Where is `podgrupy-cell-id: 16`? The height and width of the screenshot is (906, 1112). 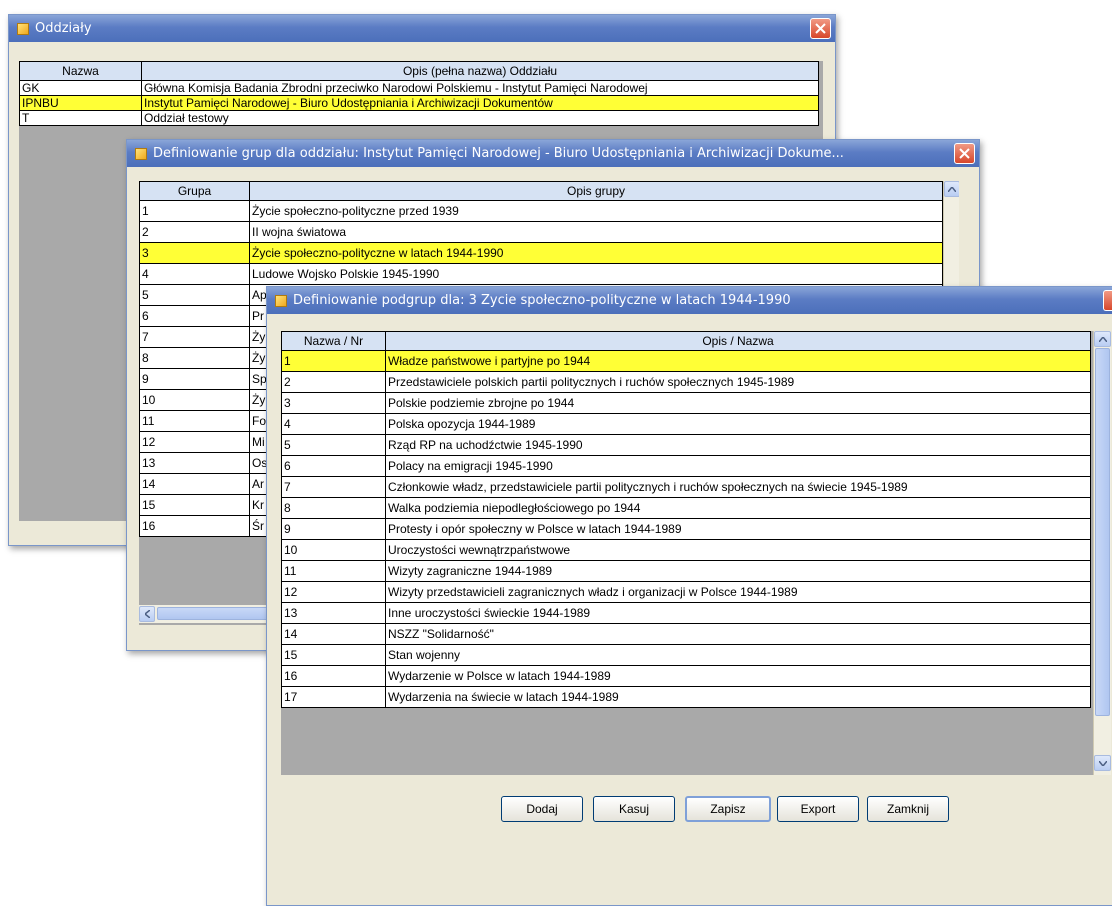 podgrupy-cell-id: 16 is located at coordinates (333, 676).